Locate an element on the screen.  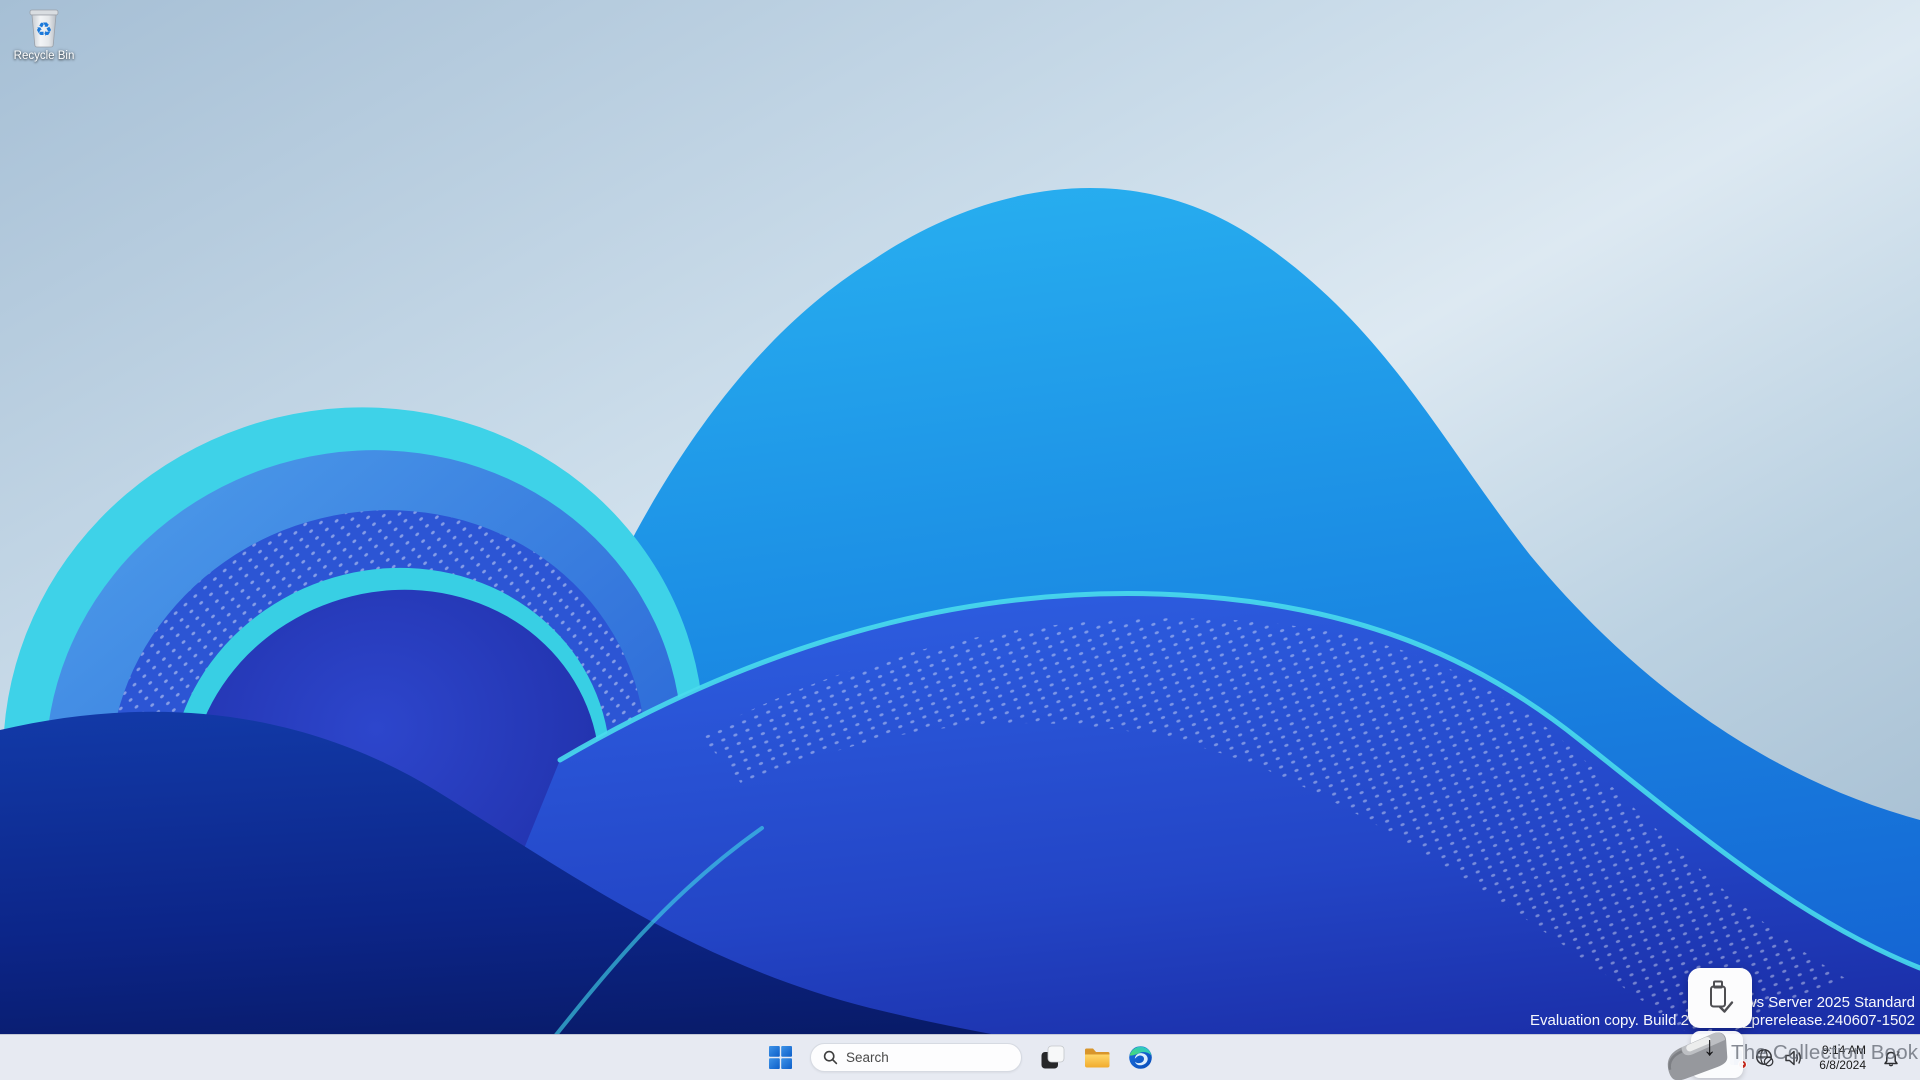
file-explorer-button is located at coordinates (1096, 1058).